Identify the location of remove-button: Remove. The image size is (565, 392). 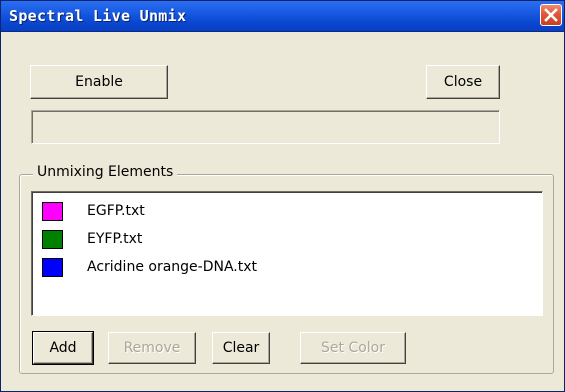
(152, 348).